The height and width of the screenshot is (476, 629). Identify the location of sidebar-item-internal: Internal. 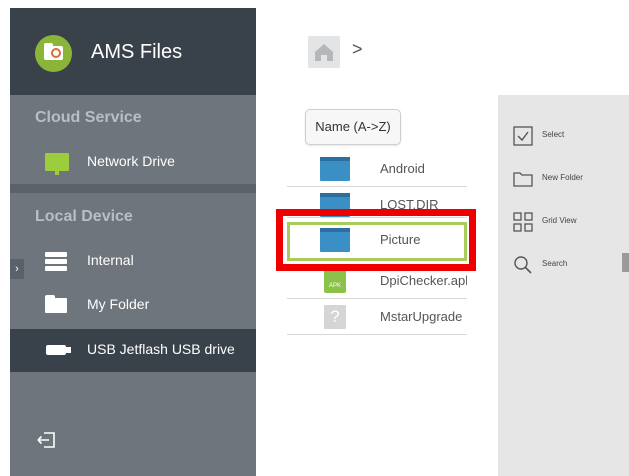
(133, 261).